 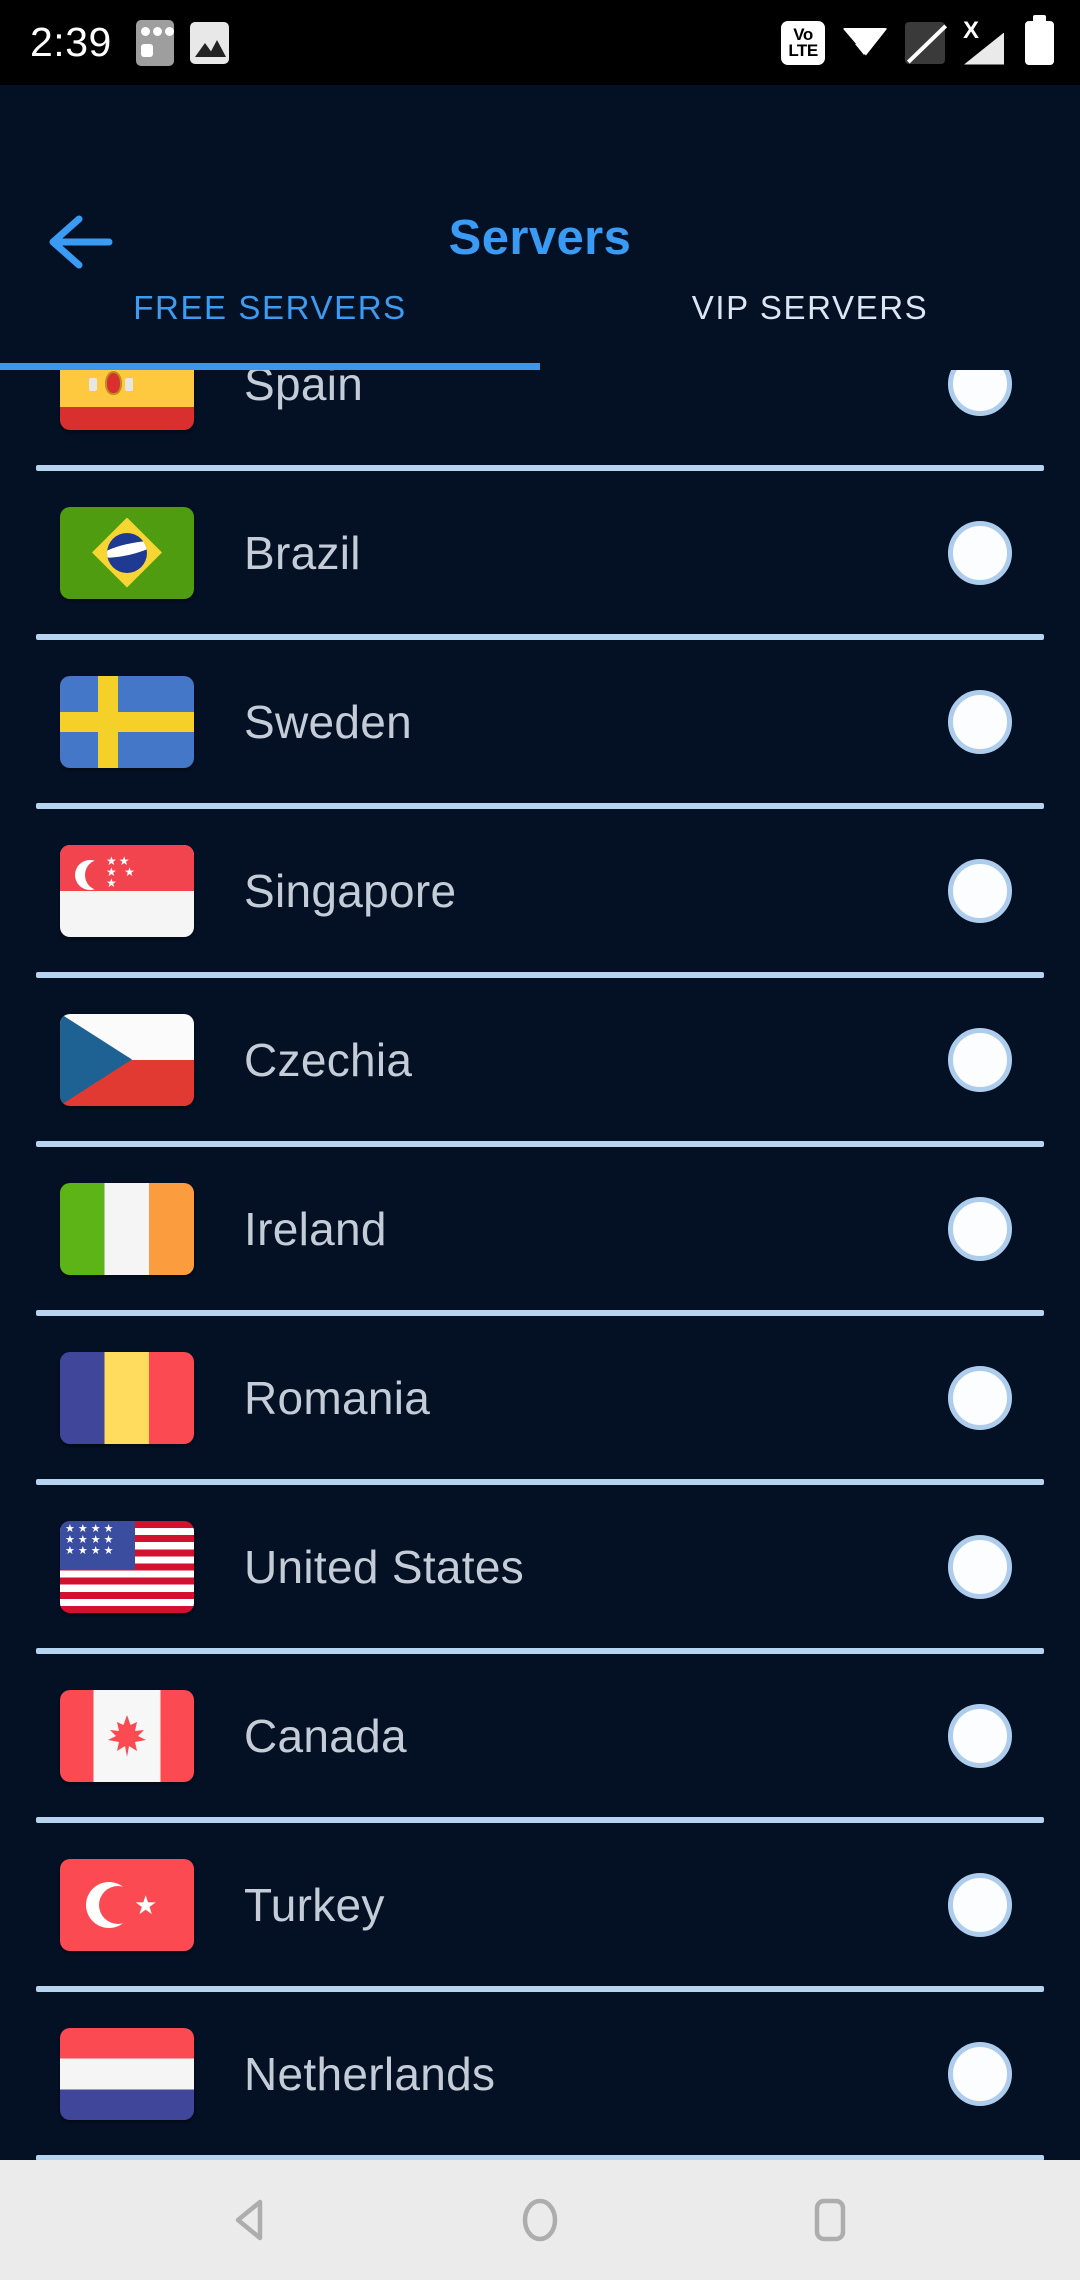 I want to click on status-right-icons: Vo LTE X, so click(x=917, y=39).